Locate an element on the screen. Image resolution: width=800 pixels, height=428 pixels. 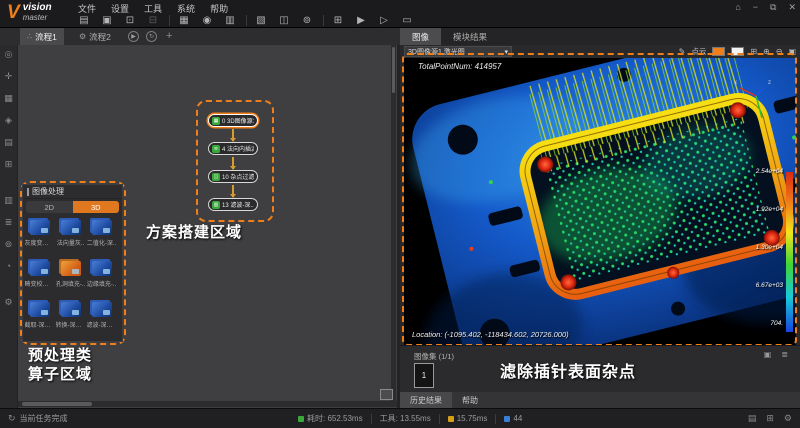
max-time: 15.75ms is located at coordinates (472, 418).